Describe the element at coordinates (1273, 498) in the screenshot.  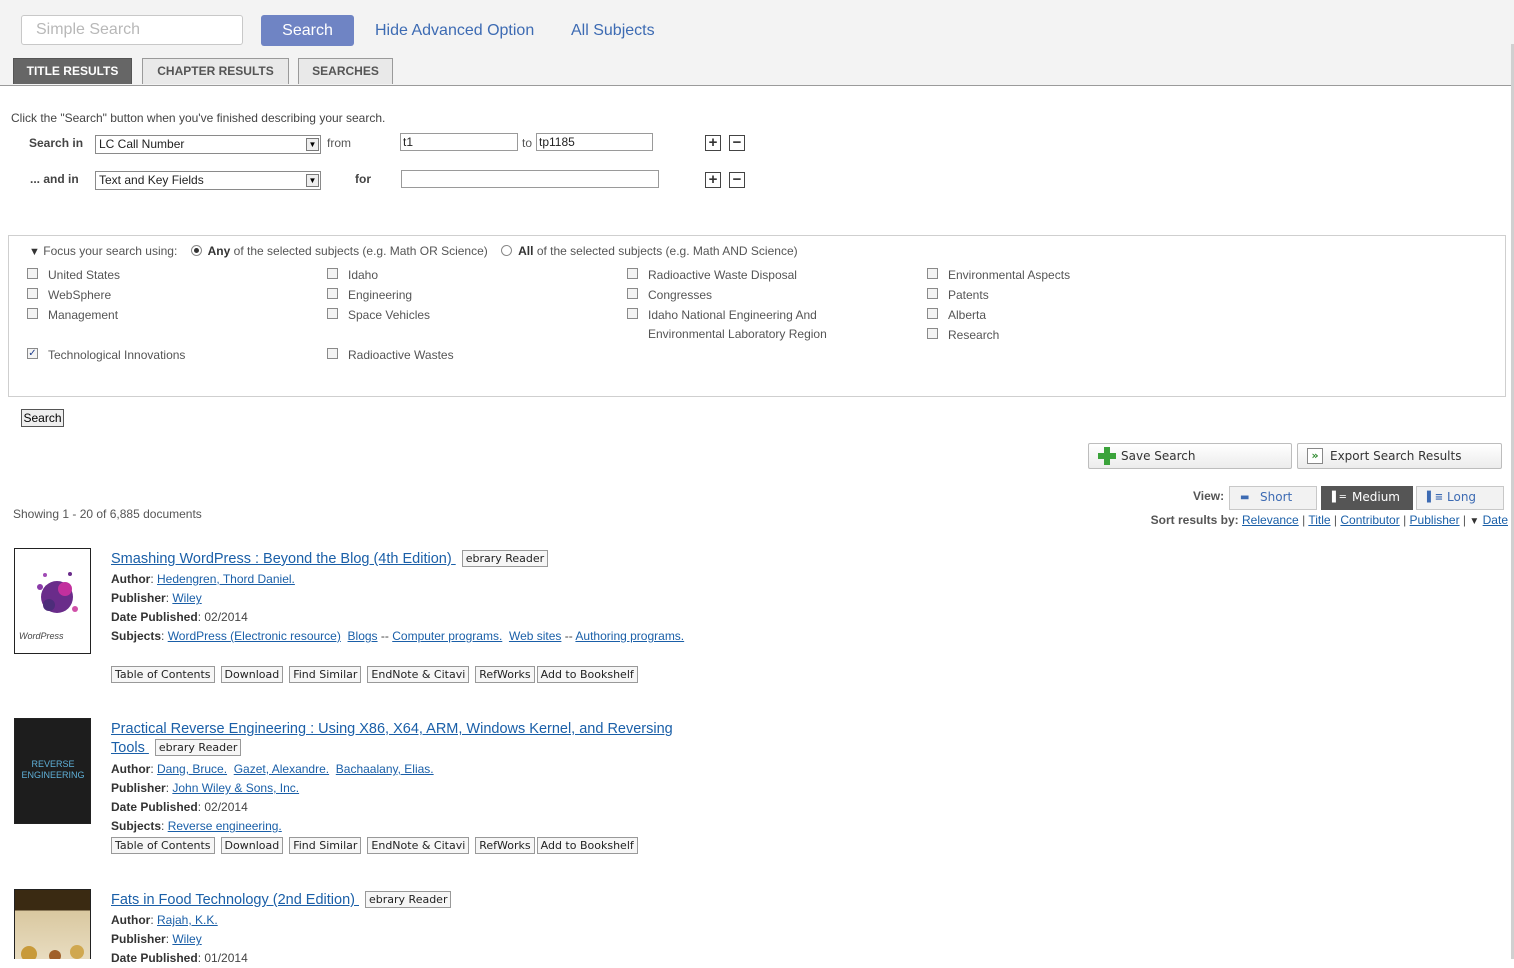
I see `view-short-button: ▬ Short` at that location.